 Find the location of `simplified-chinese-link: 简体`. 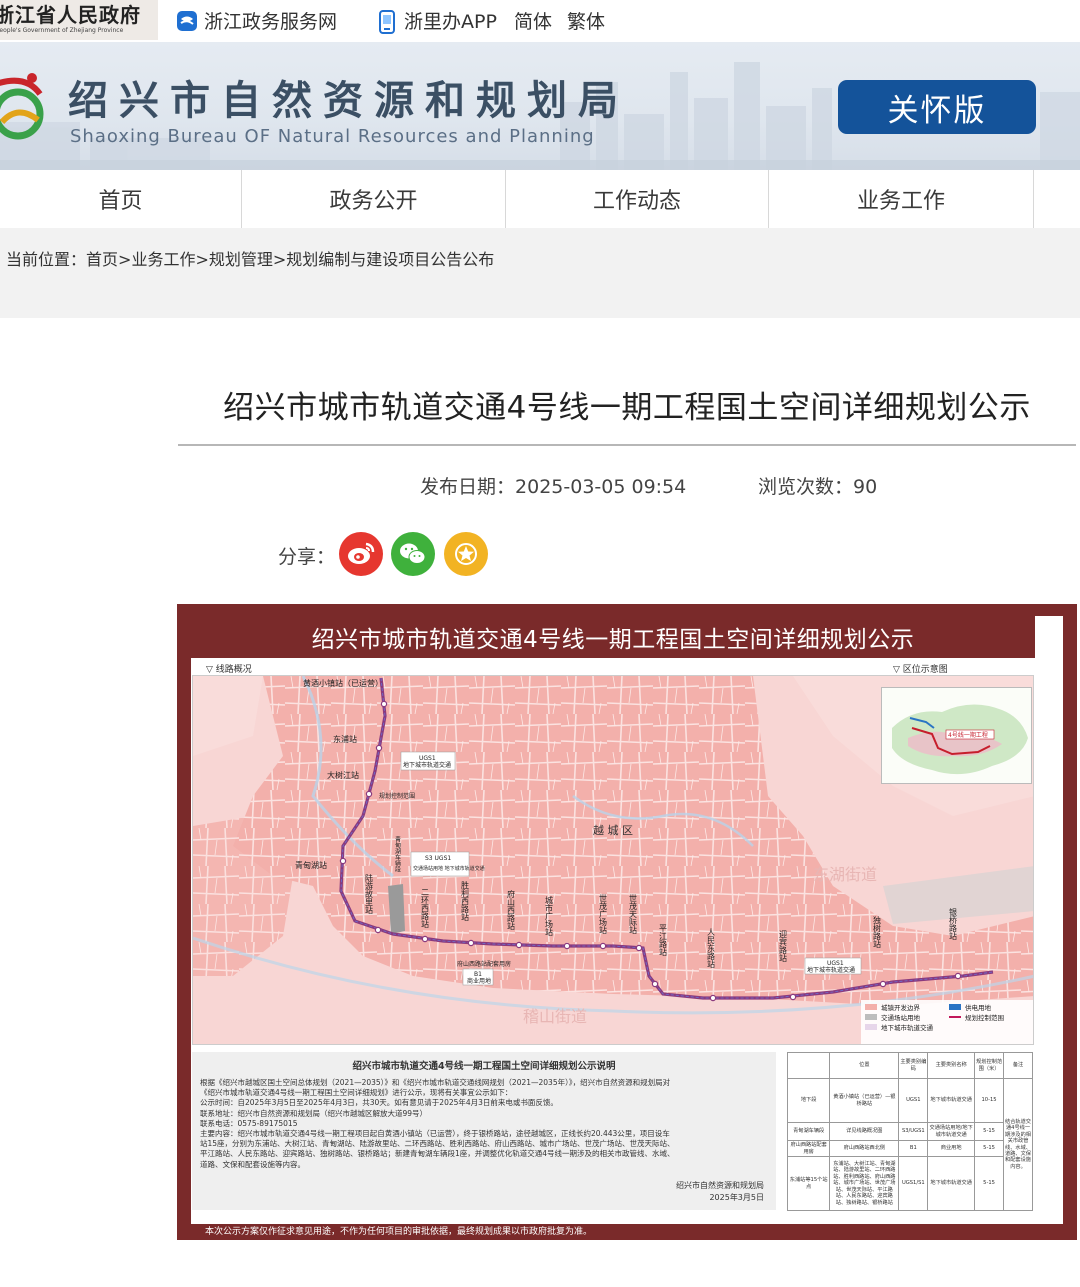

simplified-chinese-link: 简体 is located at coordinates (533, 20).